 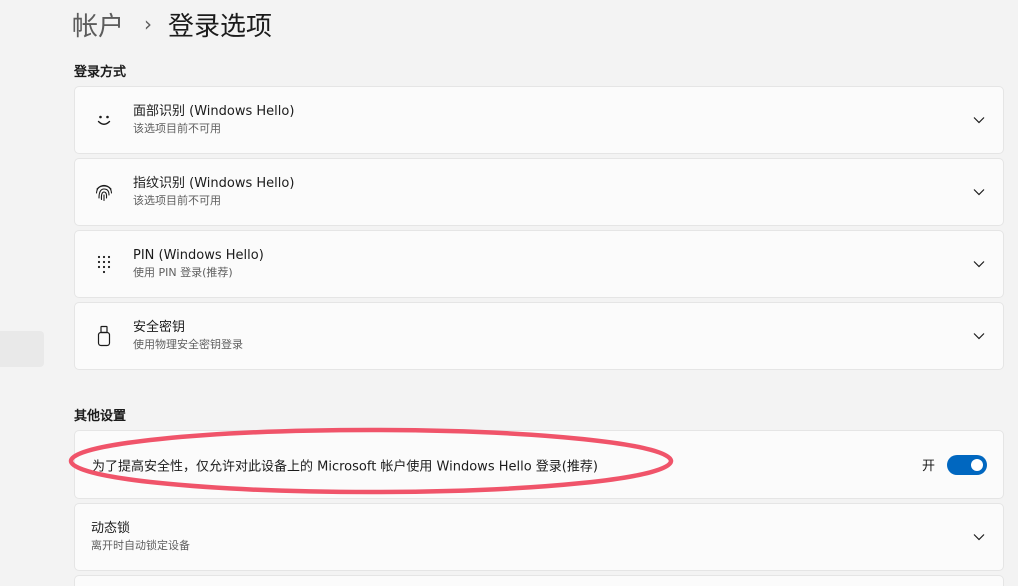 I want to click on breadcrumb: 帐户 › 登录选项, so click(x=172, y=24).